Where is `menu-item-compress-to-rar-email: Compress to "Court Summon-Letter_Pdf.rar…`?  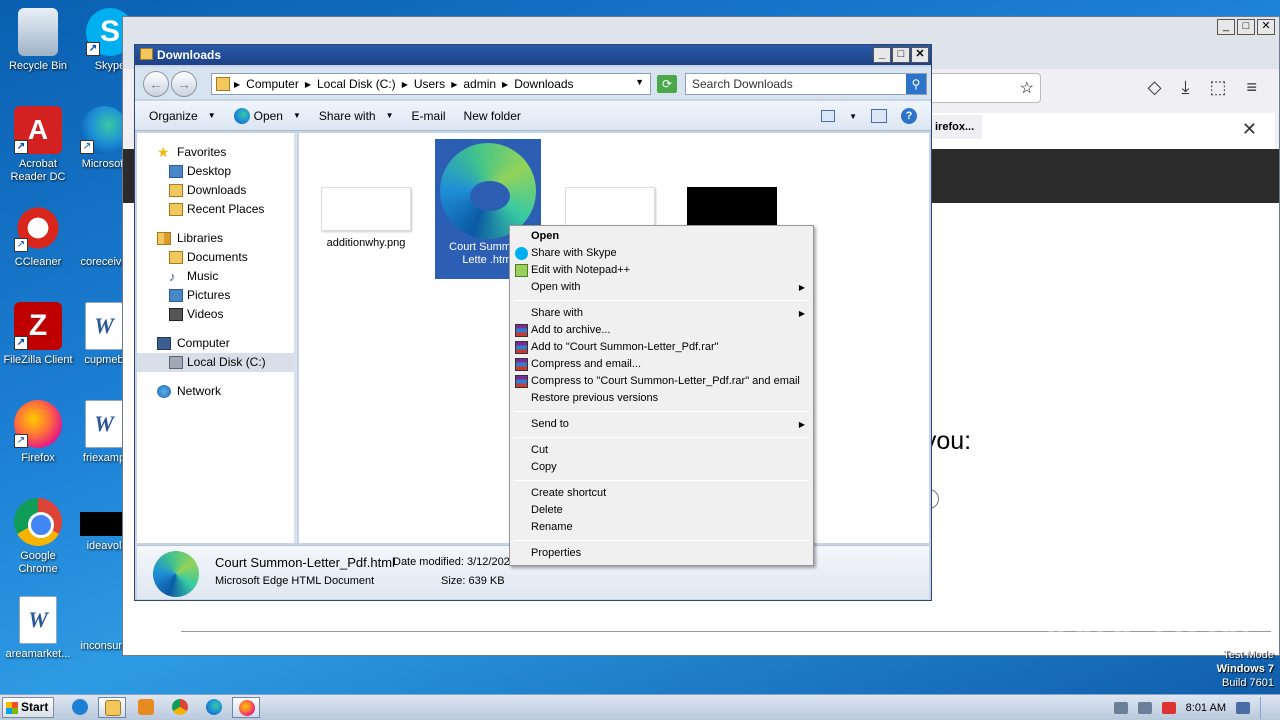
menu-item-compress-to-rar-email: Compress to "Court Summon-Letter_Pdf.rar… is located at coordinates (661, 381).